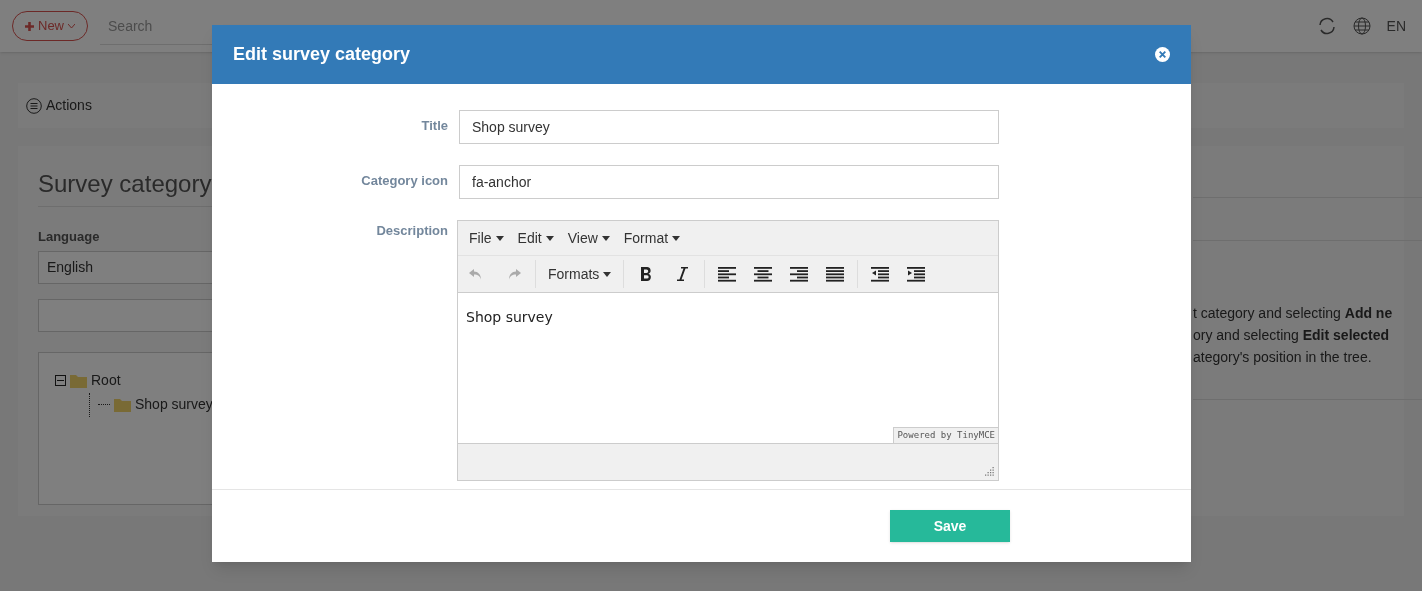 This screenshot has width=1422, height=591. Describe the element at coordinates (60, 380) in the screenshot. I see `collapse-toggle` at that location.